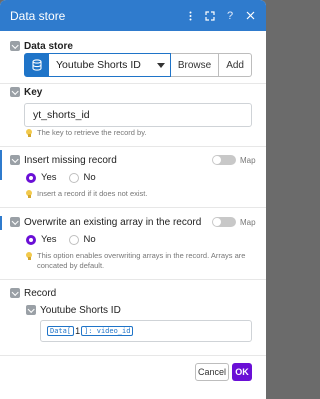 The height and width of the screenshot is (399, 320). Describe the element at coordinates (133, 15) in the screenshot. I see `dialog-header: Data store ?` at that location.